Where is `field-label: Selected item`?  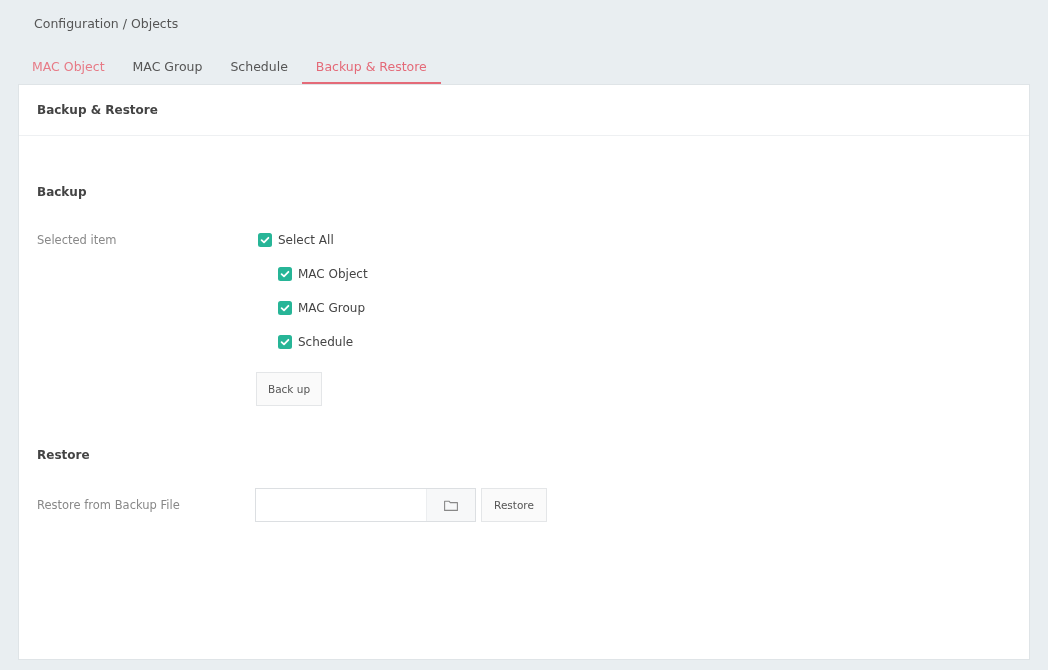
field-label: Selected item is located at coordinates (77, 240).